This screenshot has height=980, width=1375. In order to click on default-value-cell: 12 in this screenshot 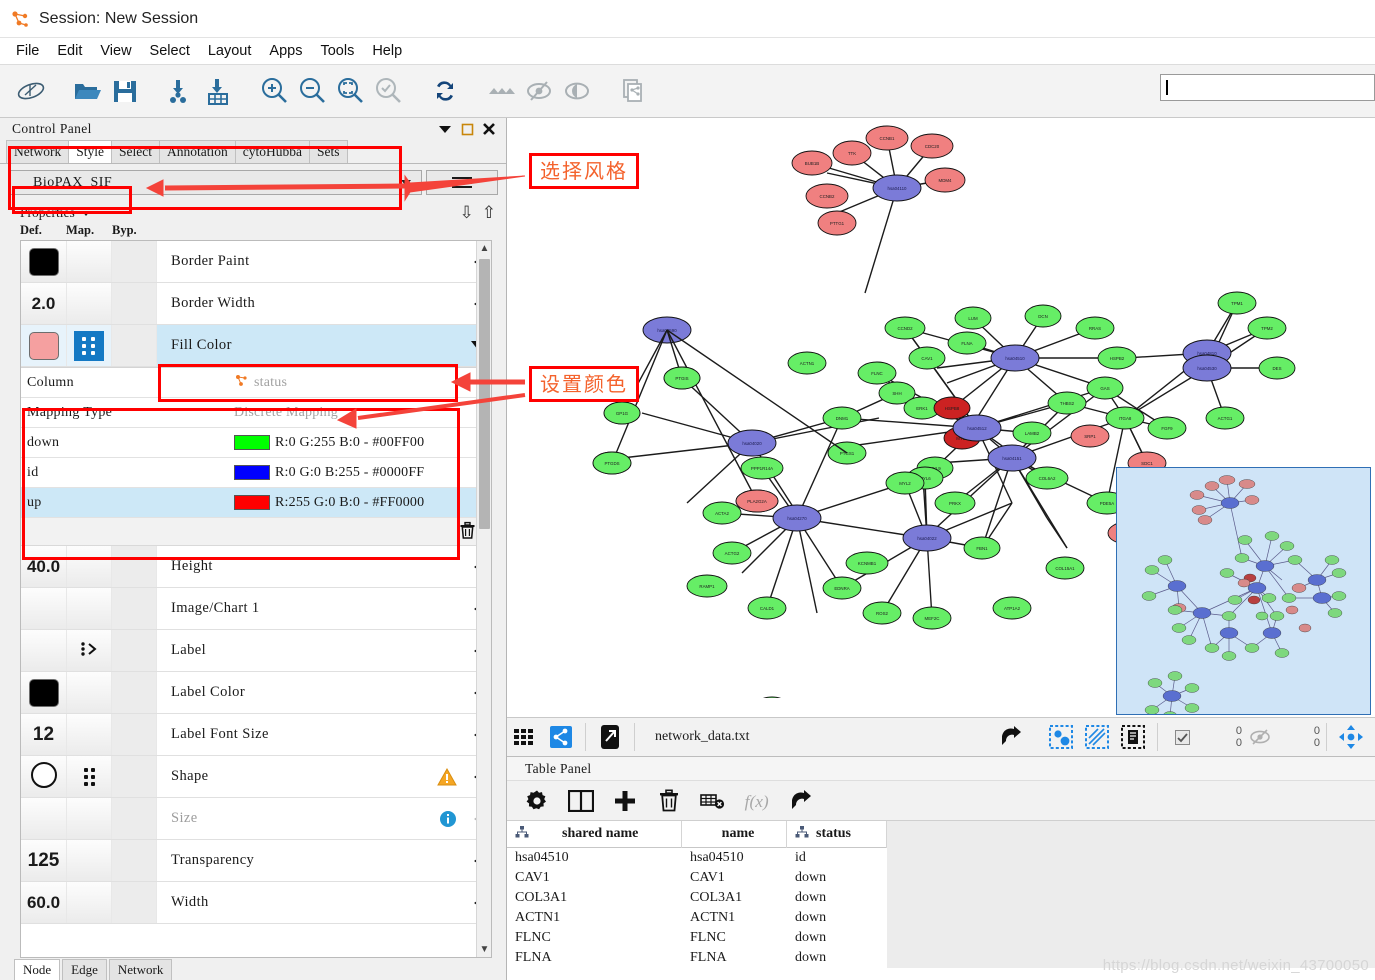, I will do `click(44, 734)`.